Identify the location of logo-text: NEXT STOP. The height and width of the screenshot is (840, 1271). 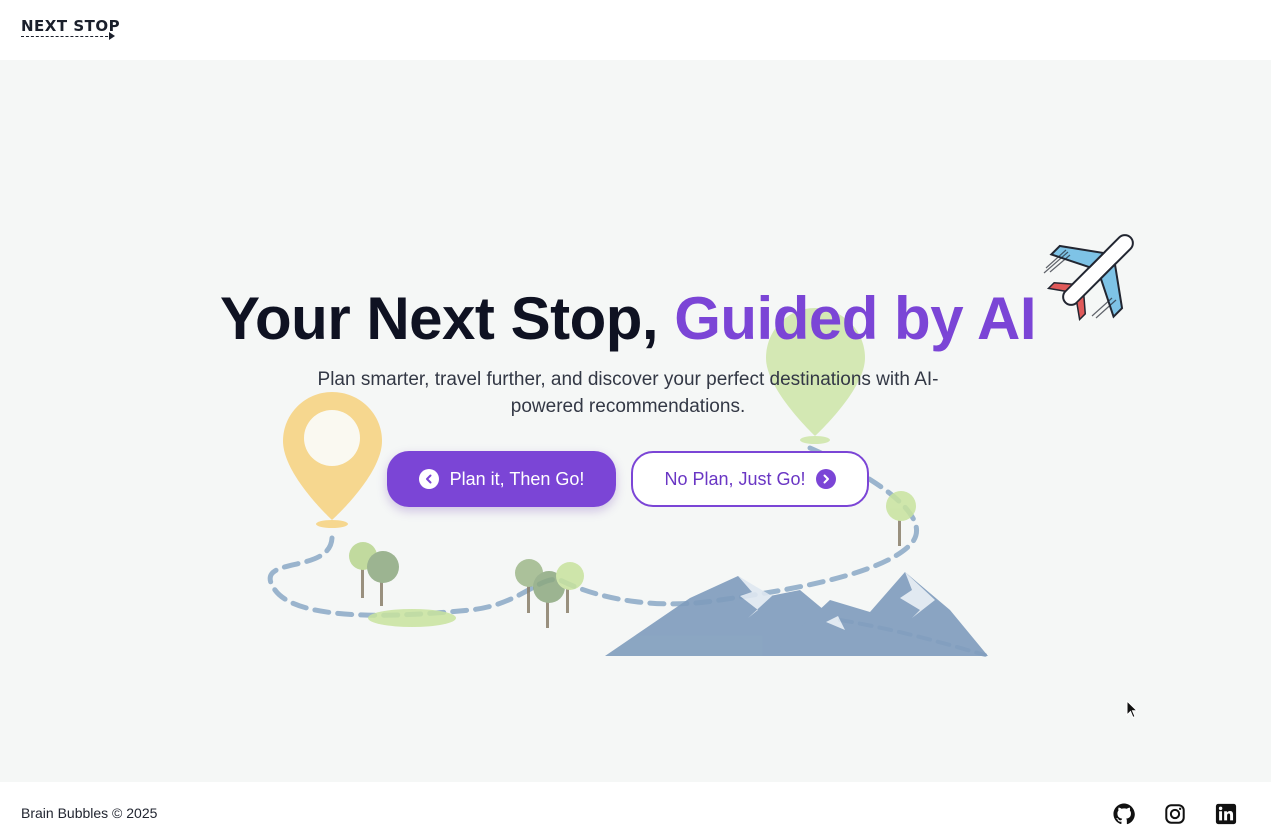
(71, 26).